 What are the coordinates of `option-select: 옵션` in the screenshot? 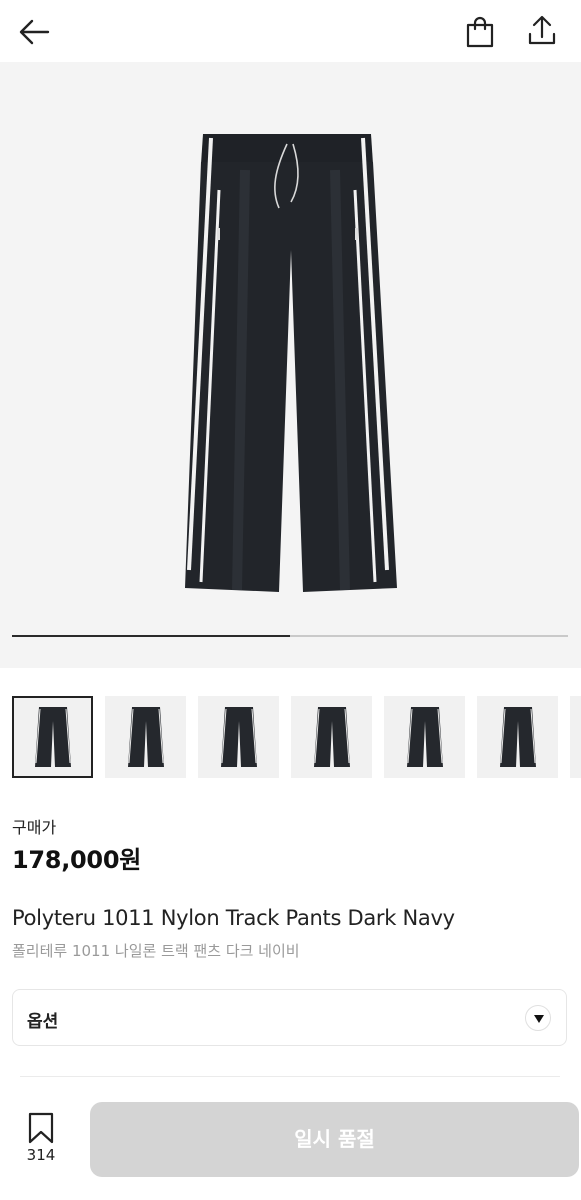 It's located at (289, 1017).